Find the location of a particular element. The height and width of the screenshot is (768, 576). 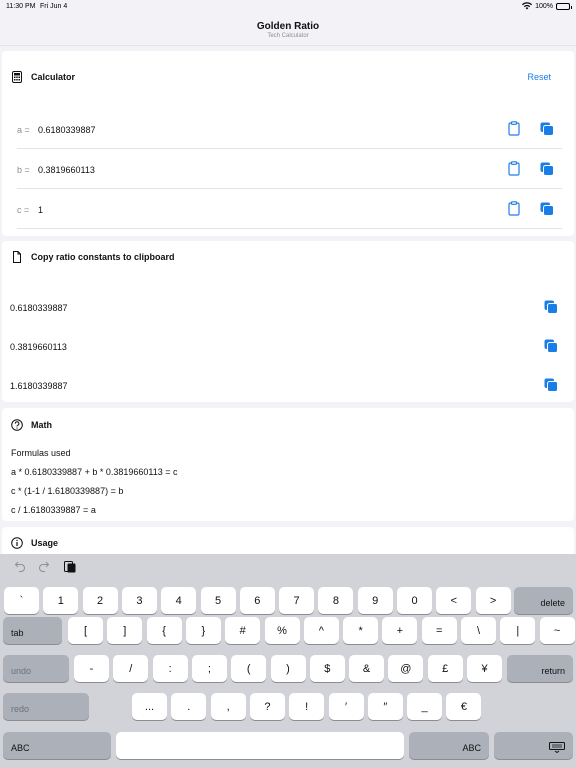

key: \ is located at coordinates (478, 630).